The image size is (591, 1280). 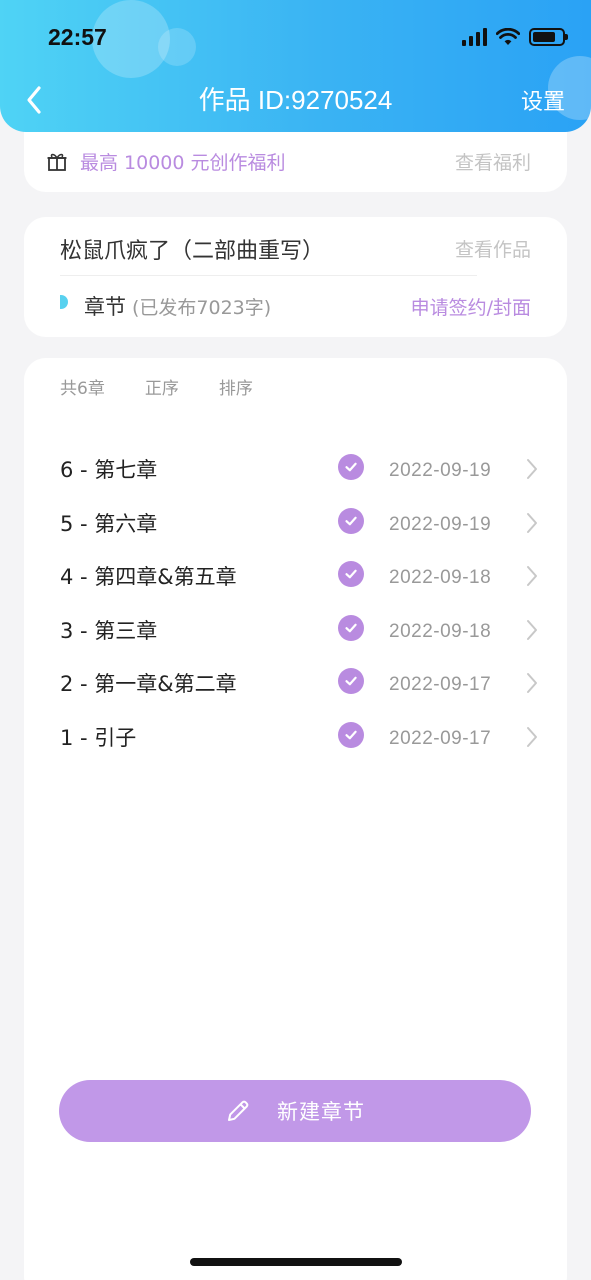 What do you see at coordinates (295, 471) in the screenshot?
I see `chapter-row: 6 - 第七章 2022-09-19` at bounding box center [295, 471].